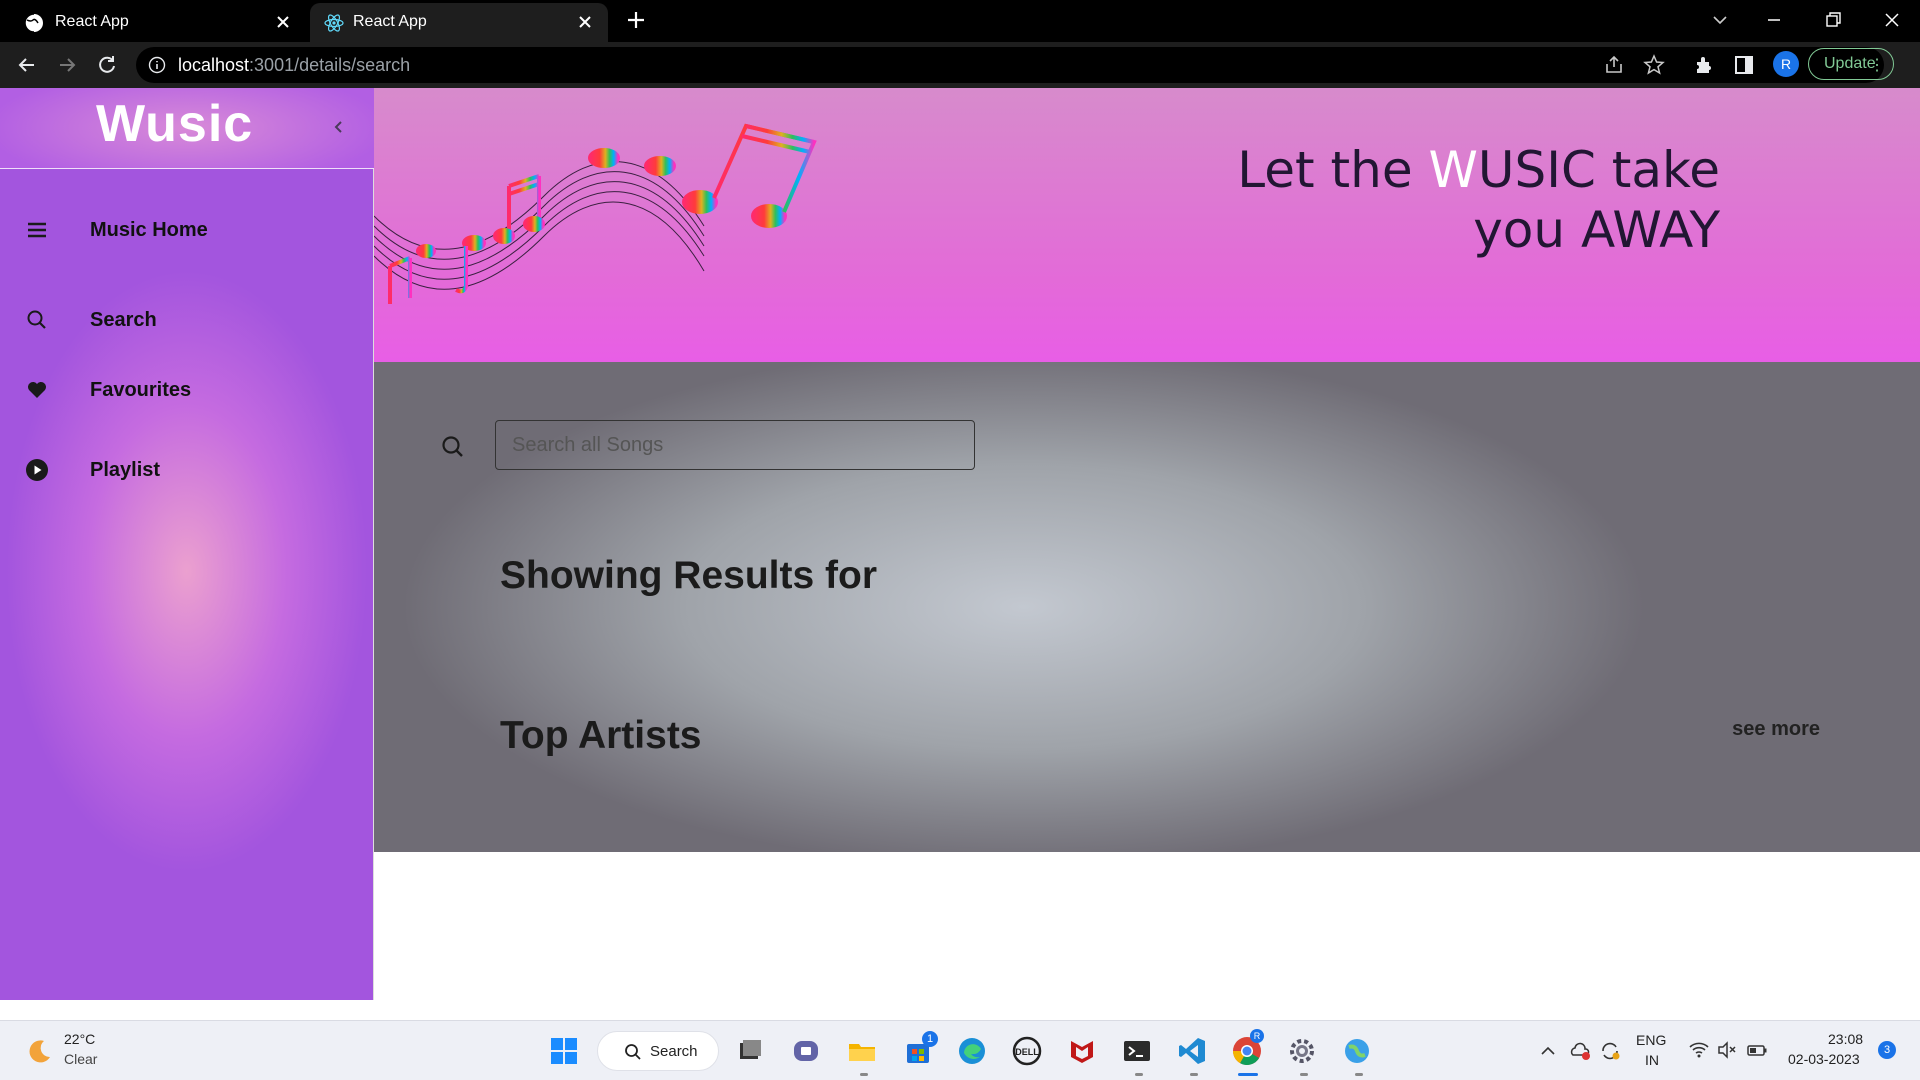 This screenshot has width=1920, height=1080. What do you see at coordinates (153, 22) in the screenshot?
I see `browser-tab-1: React App` at bounding box center [153, 22].